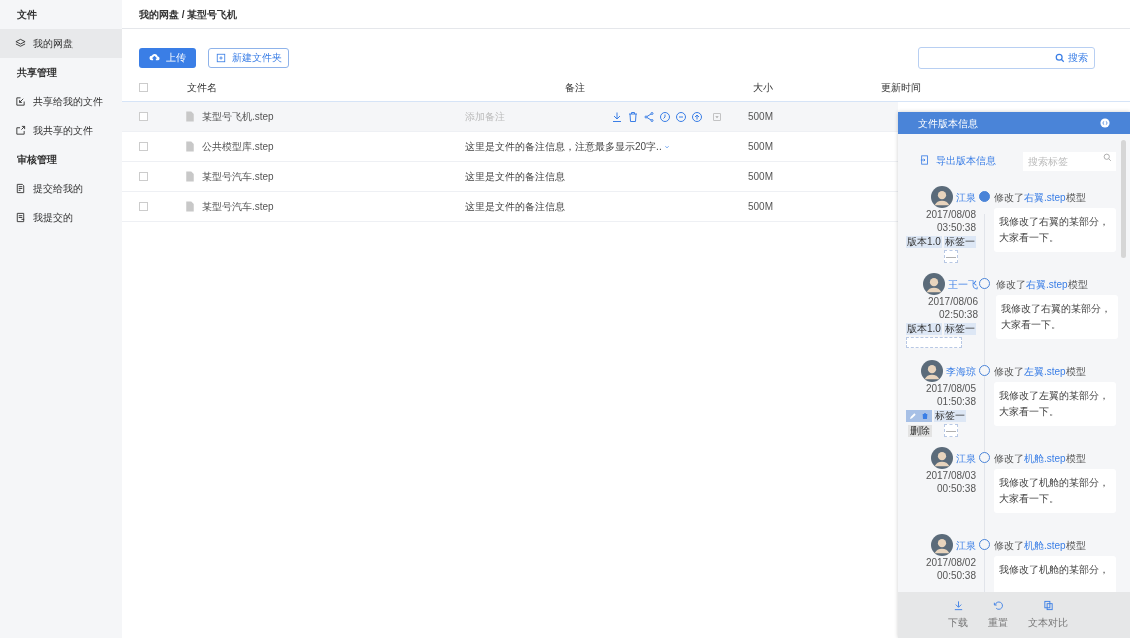 Image resolution: width=1130 pixels, height=638 pixels. I want to click on footer-button: 文本对比, so click(1048, 615).